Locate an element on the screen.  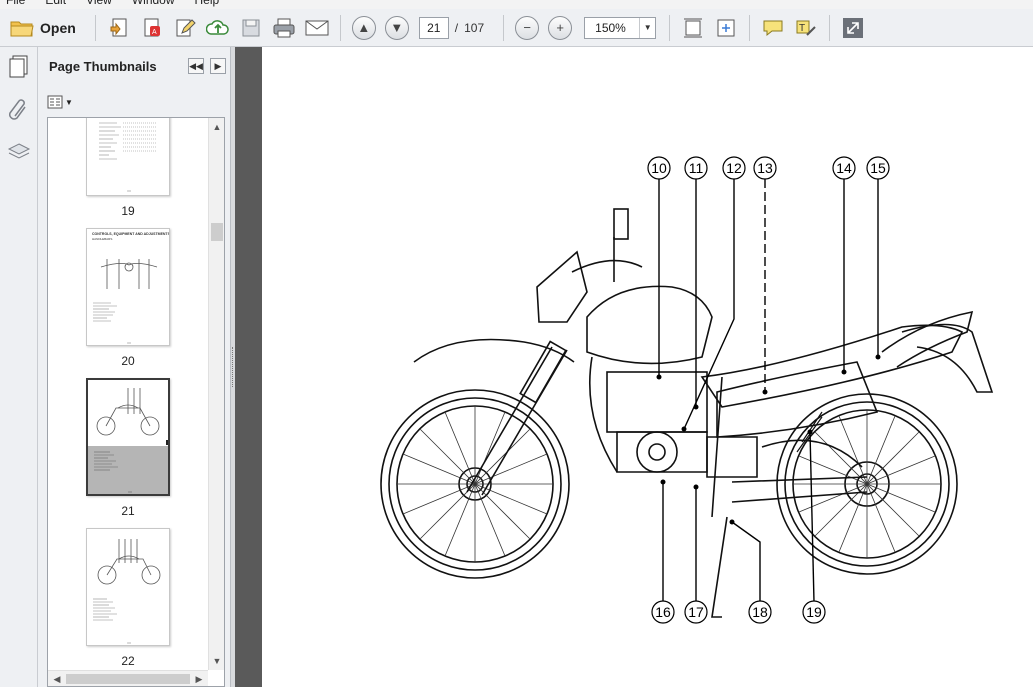
page-21-preview is located at coordinates (128, 441).